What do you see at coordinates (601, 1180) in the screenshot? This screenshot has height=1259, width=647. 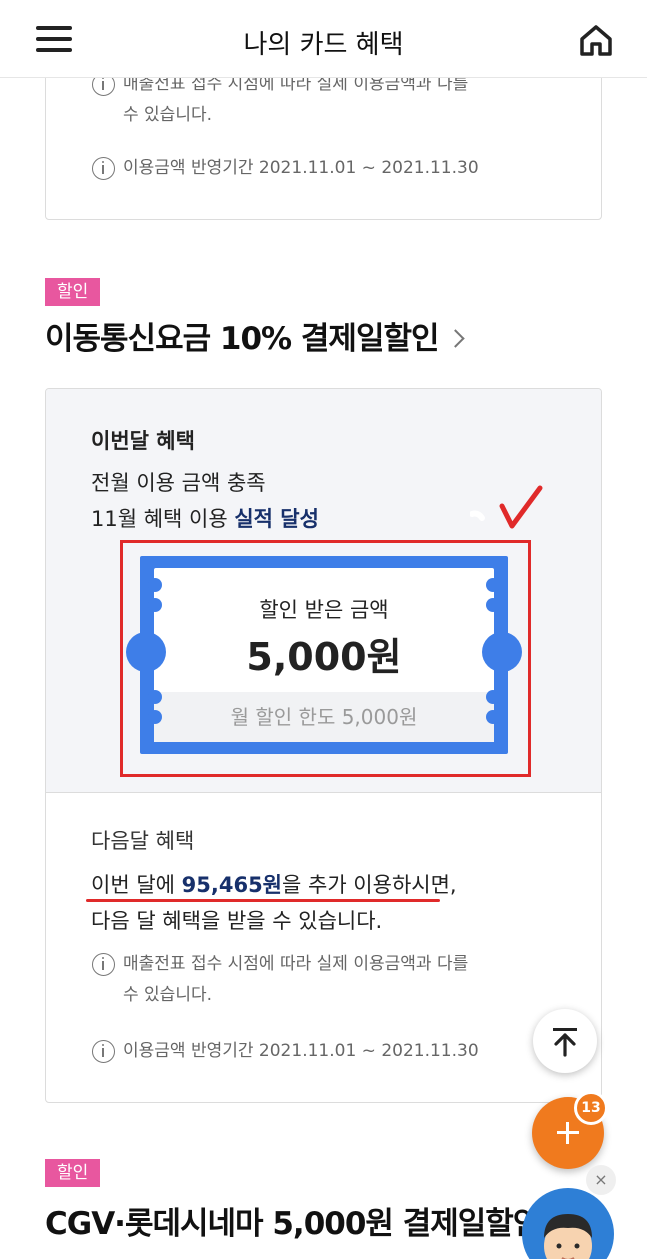 I see `close-button: ×` at bounding box center [601, 1180].